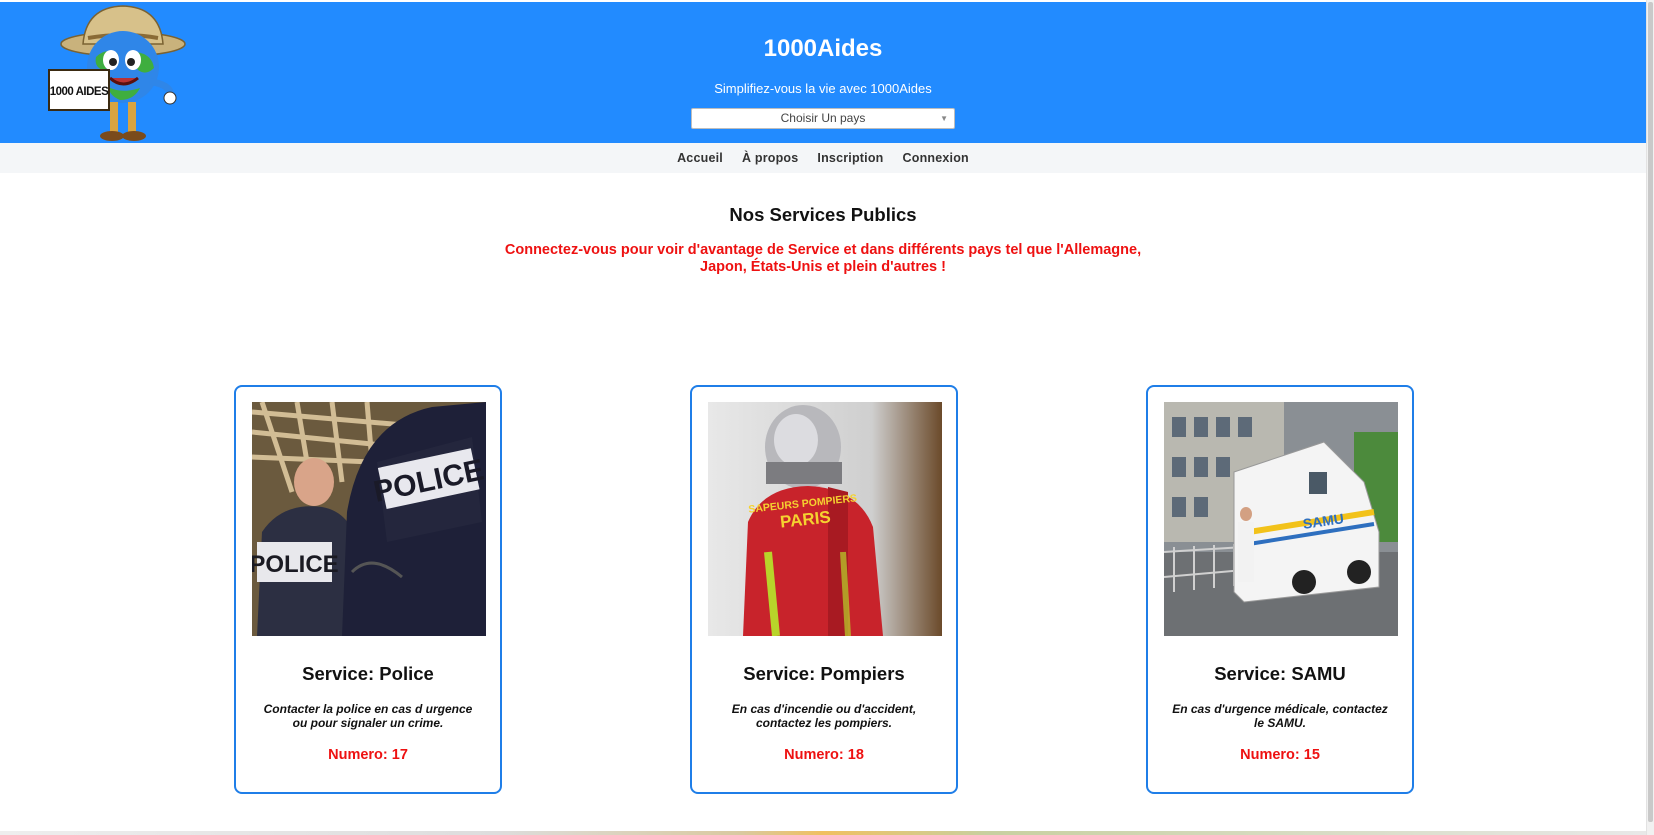 The width and height of the screenshot is (1654, 835). What do you see at coordinates (369, 519) in the screenshot?
I see `police-photo: POLICE POLICE` at bounding box center [369, 519].